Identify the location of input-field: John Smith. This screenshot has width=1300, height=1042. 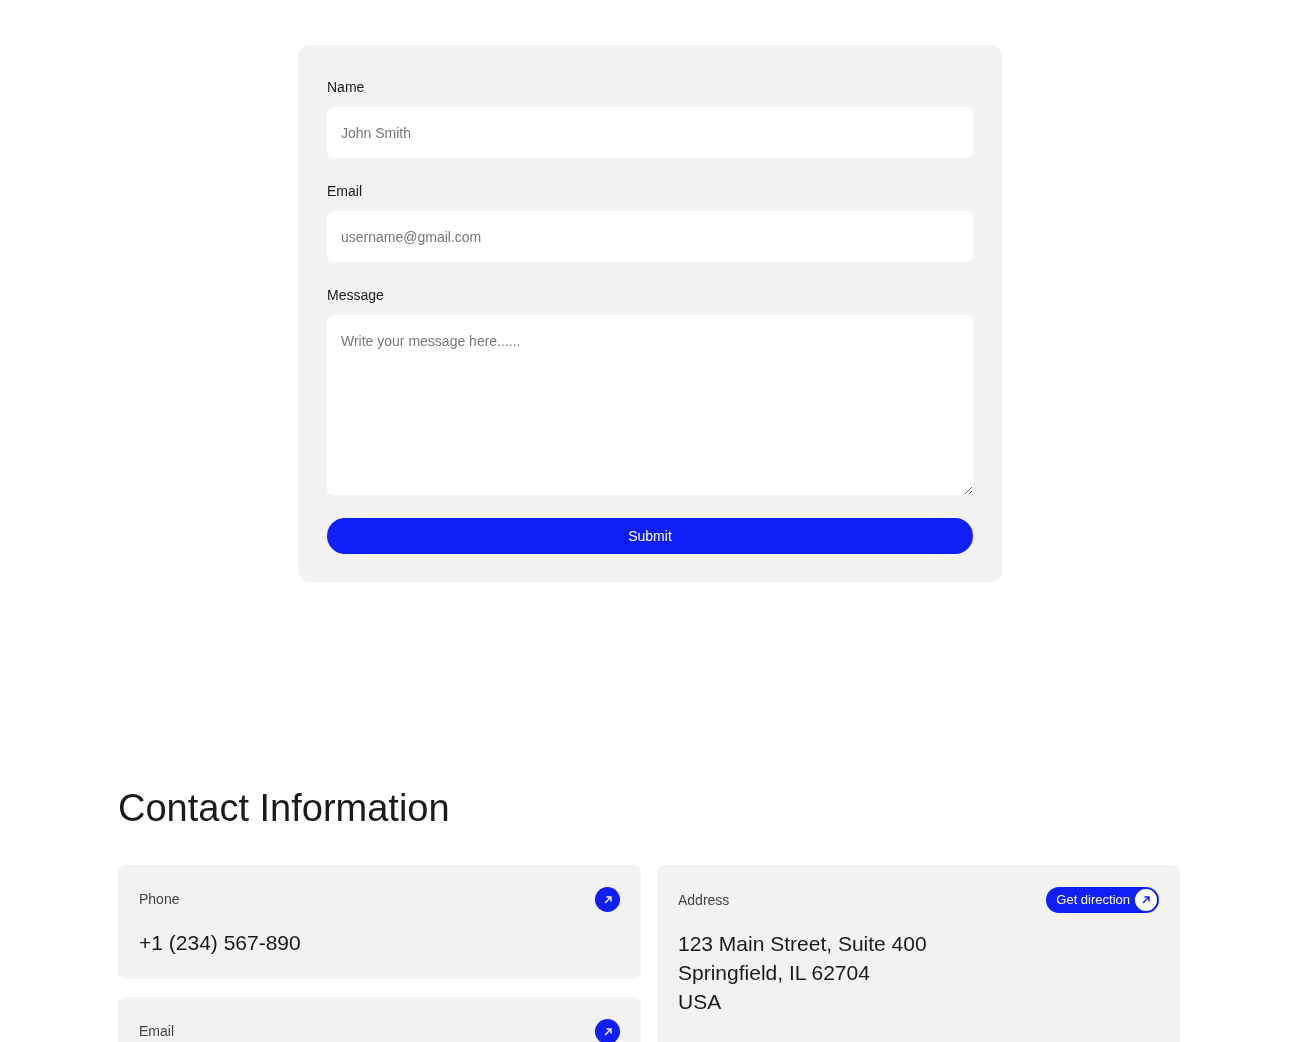
(650, 132).